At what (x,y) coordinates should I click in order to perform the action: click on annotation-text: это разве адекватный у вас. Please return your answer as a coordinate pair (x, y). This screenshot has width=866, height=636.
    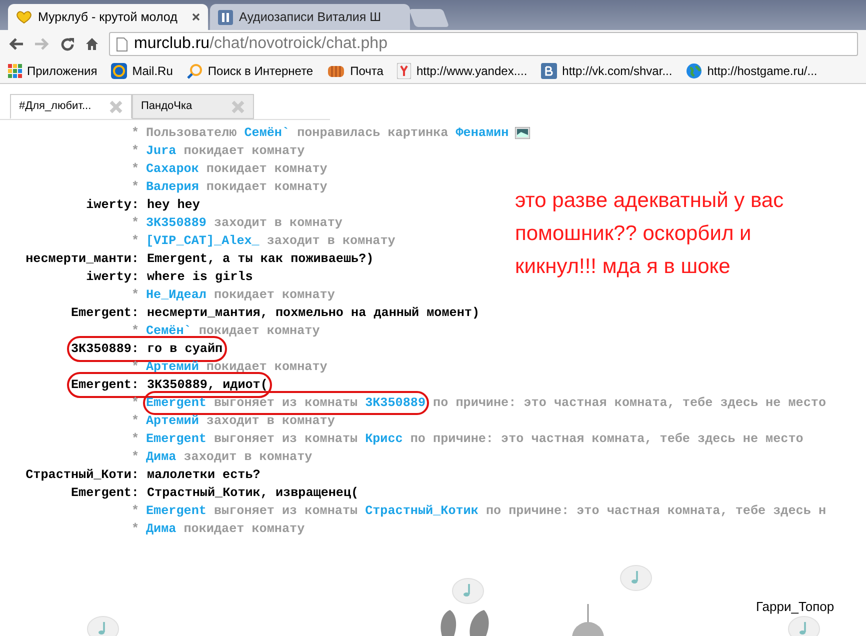
    Looking at the image, I should click on (649, 201).